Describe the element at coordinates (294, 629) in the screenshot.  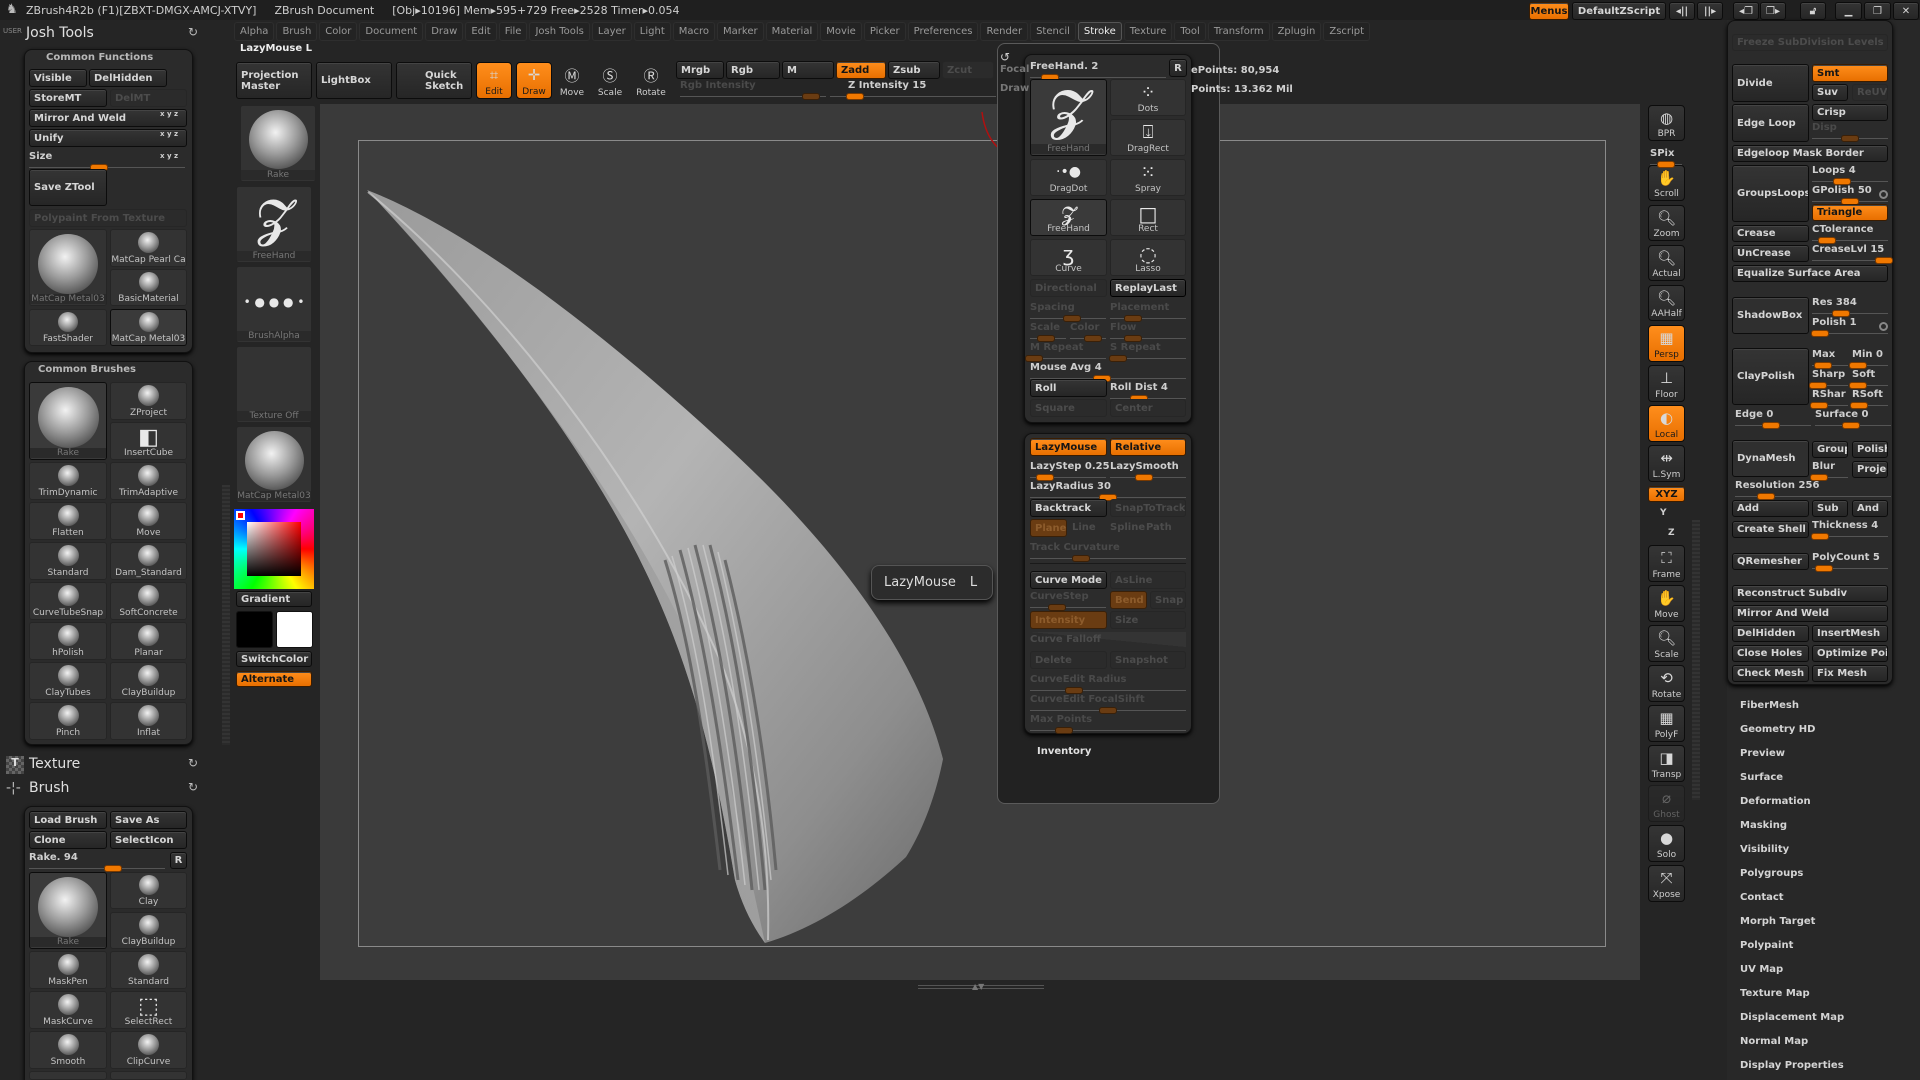
I see `secondary-color-swatch` at that location.